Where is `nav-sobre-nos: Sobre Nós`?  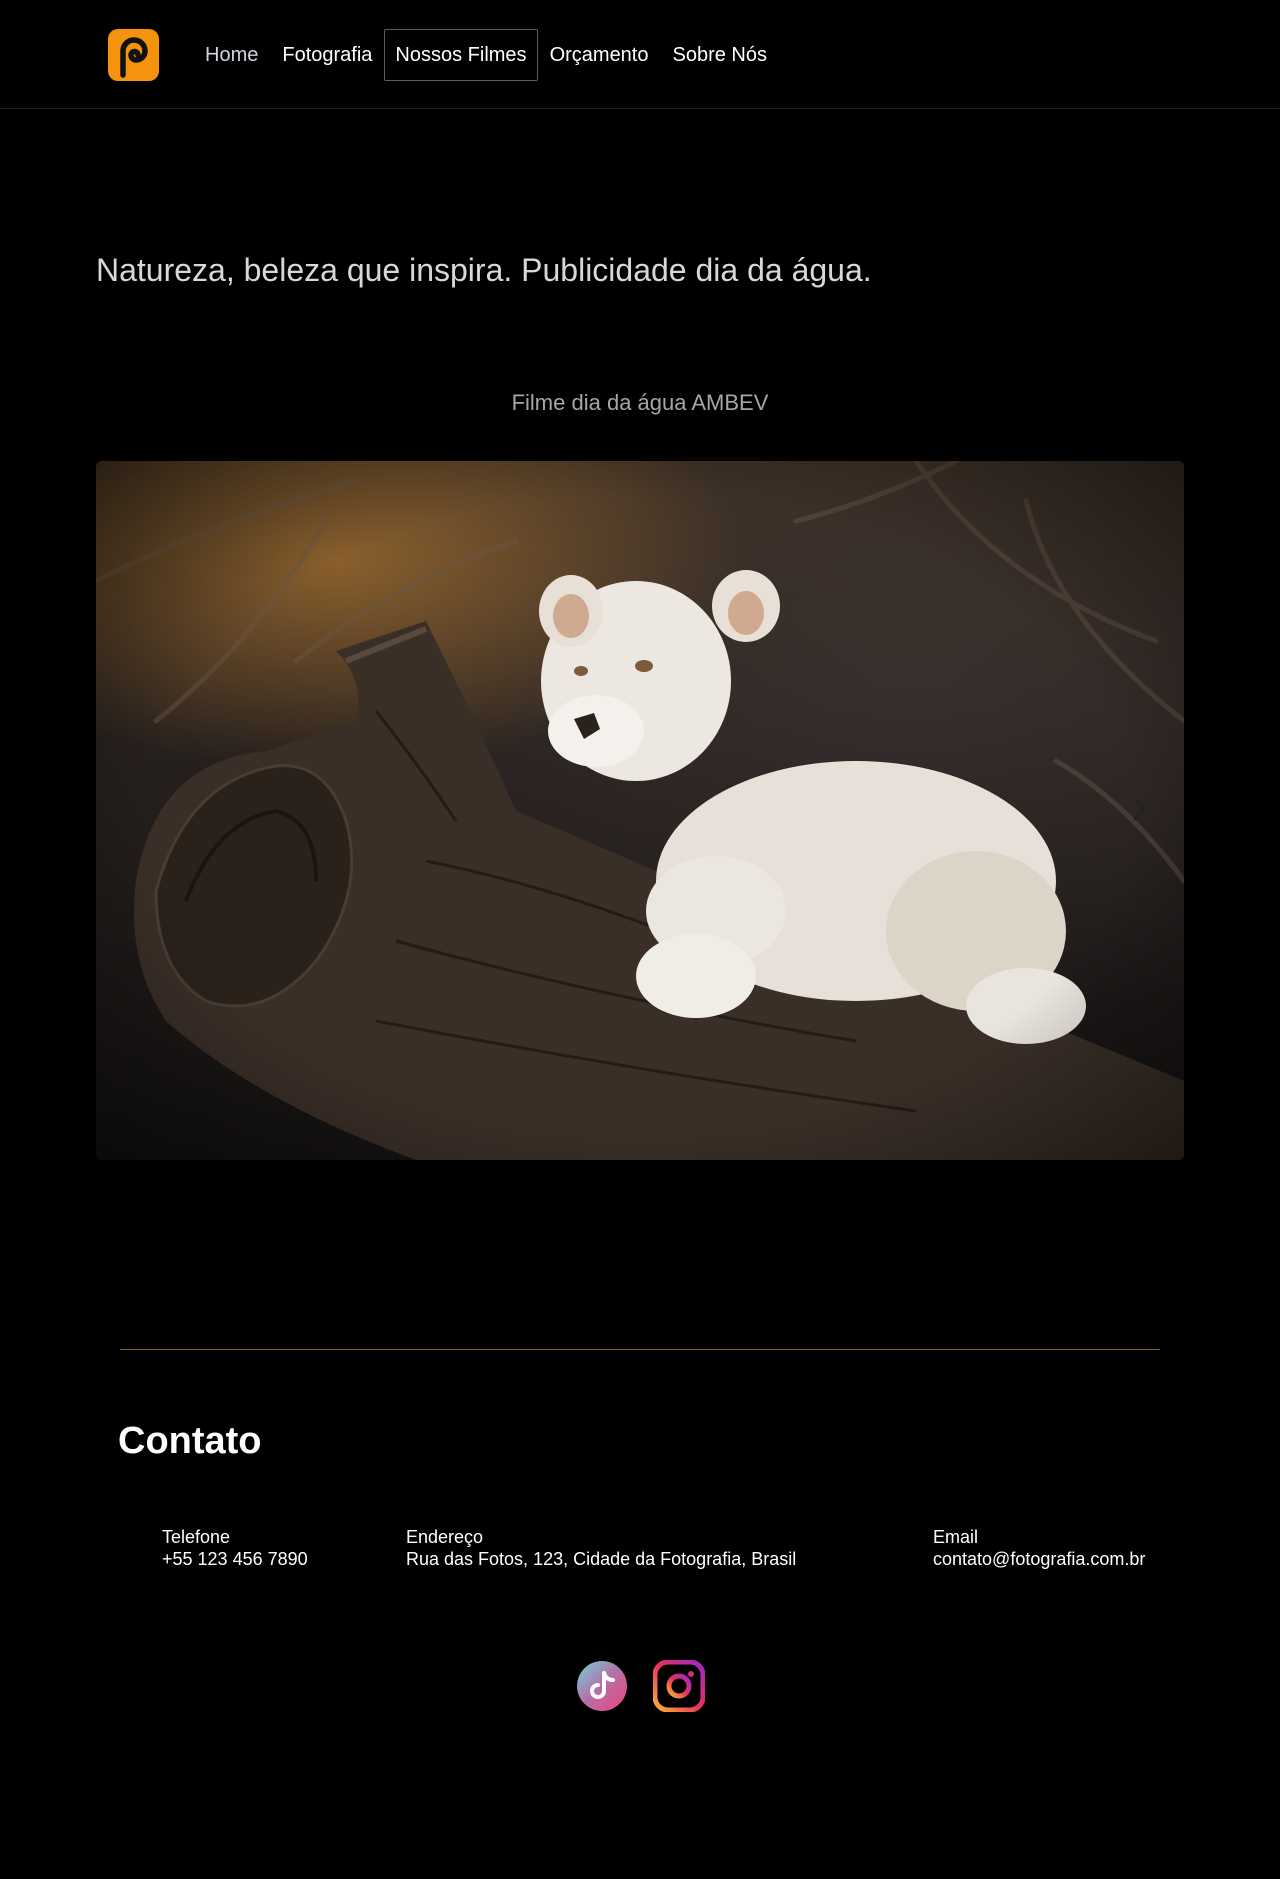 nav-sobre-nos: Sobre Nós is located at coordinates (720, 55).